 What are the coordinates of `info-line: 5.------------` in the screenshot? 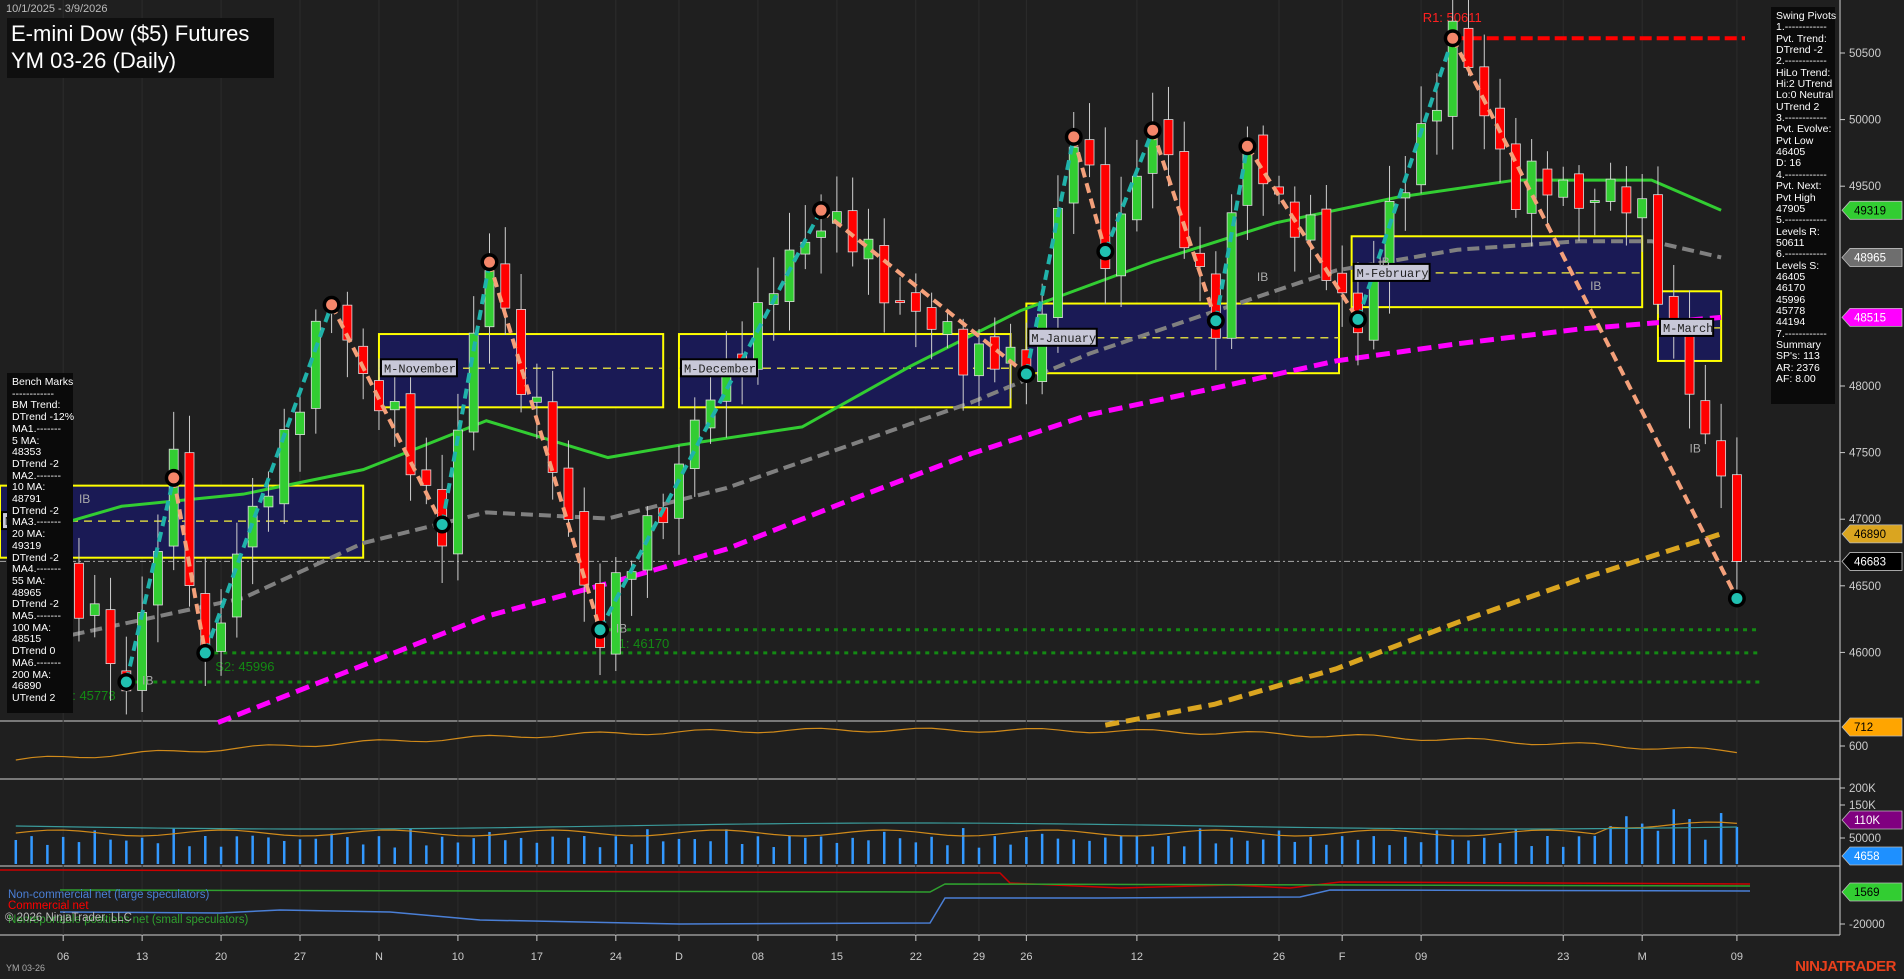 It's located at (1801, 220).